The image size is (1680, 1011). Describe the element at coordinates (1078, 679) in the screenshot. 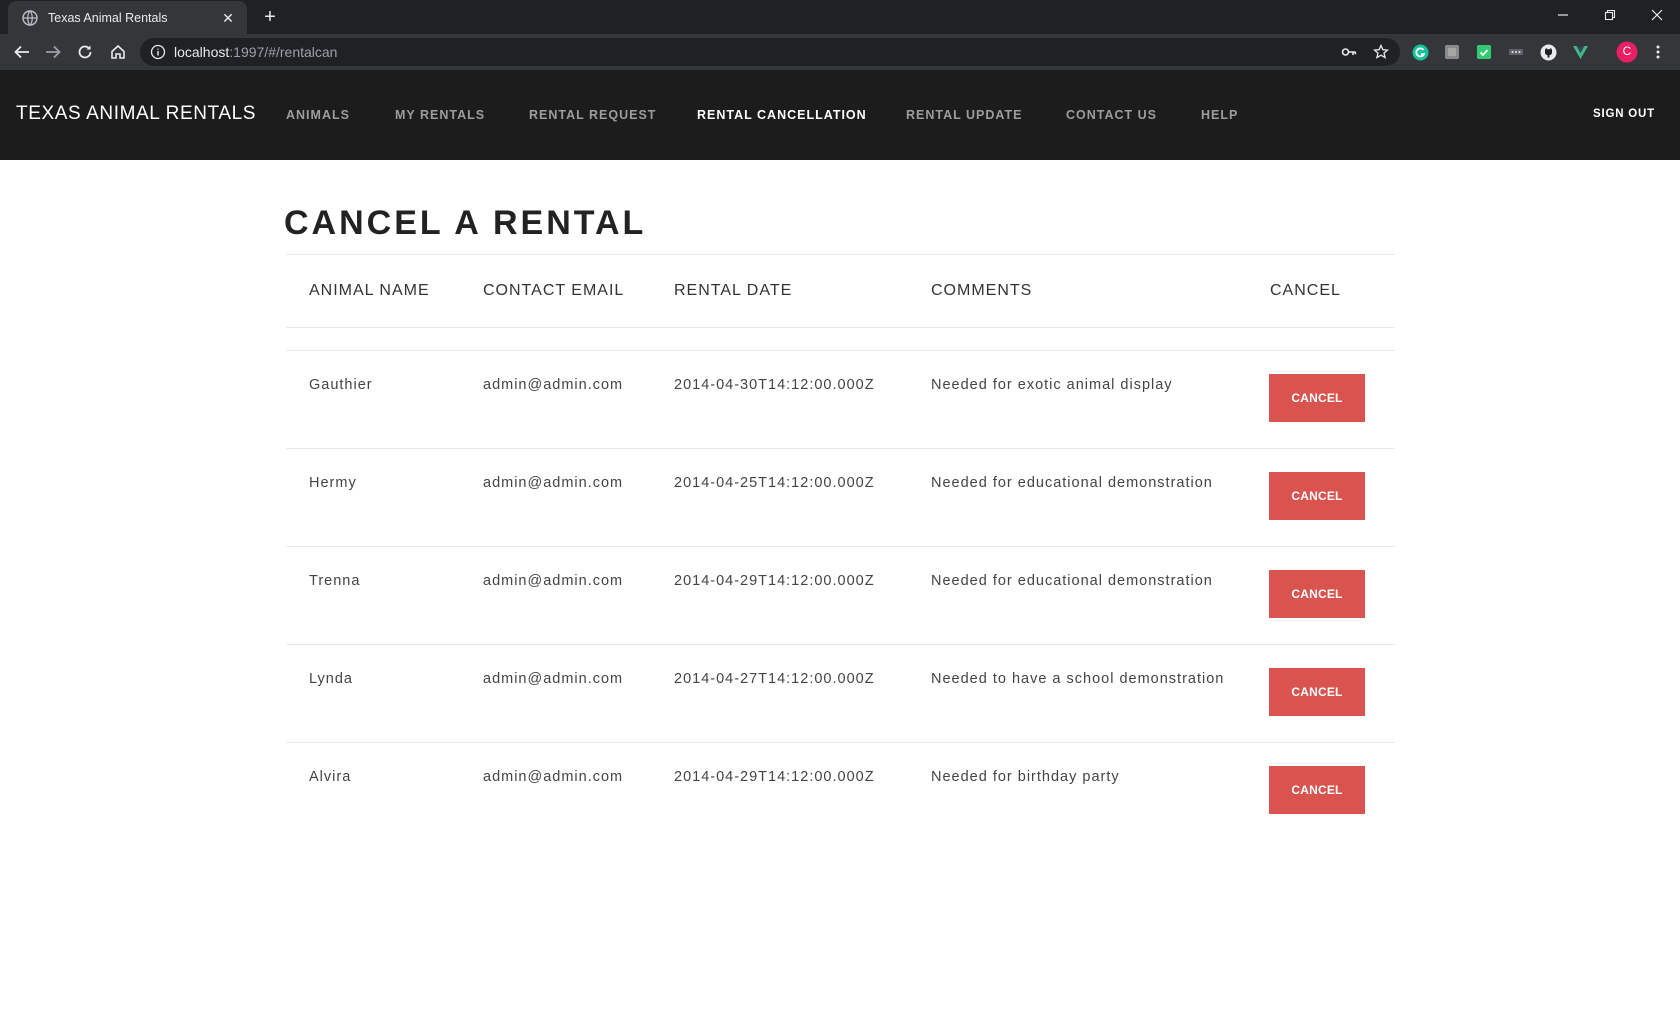

I see `cell-comments: Needed to have a school demonstration` at that location.